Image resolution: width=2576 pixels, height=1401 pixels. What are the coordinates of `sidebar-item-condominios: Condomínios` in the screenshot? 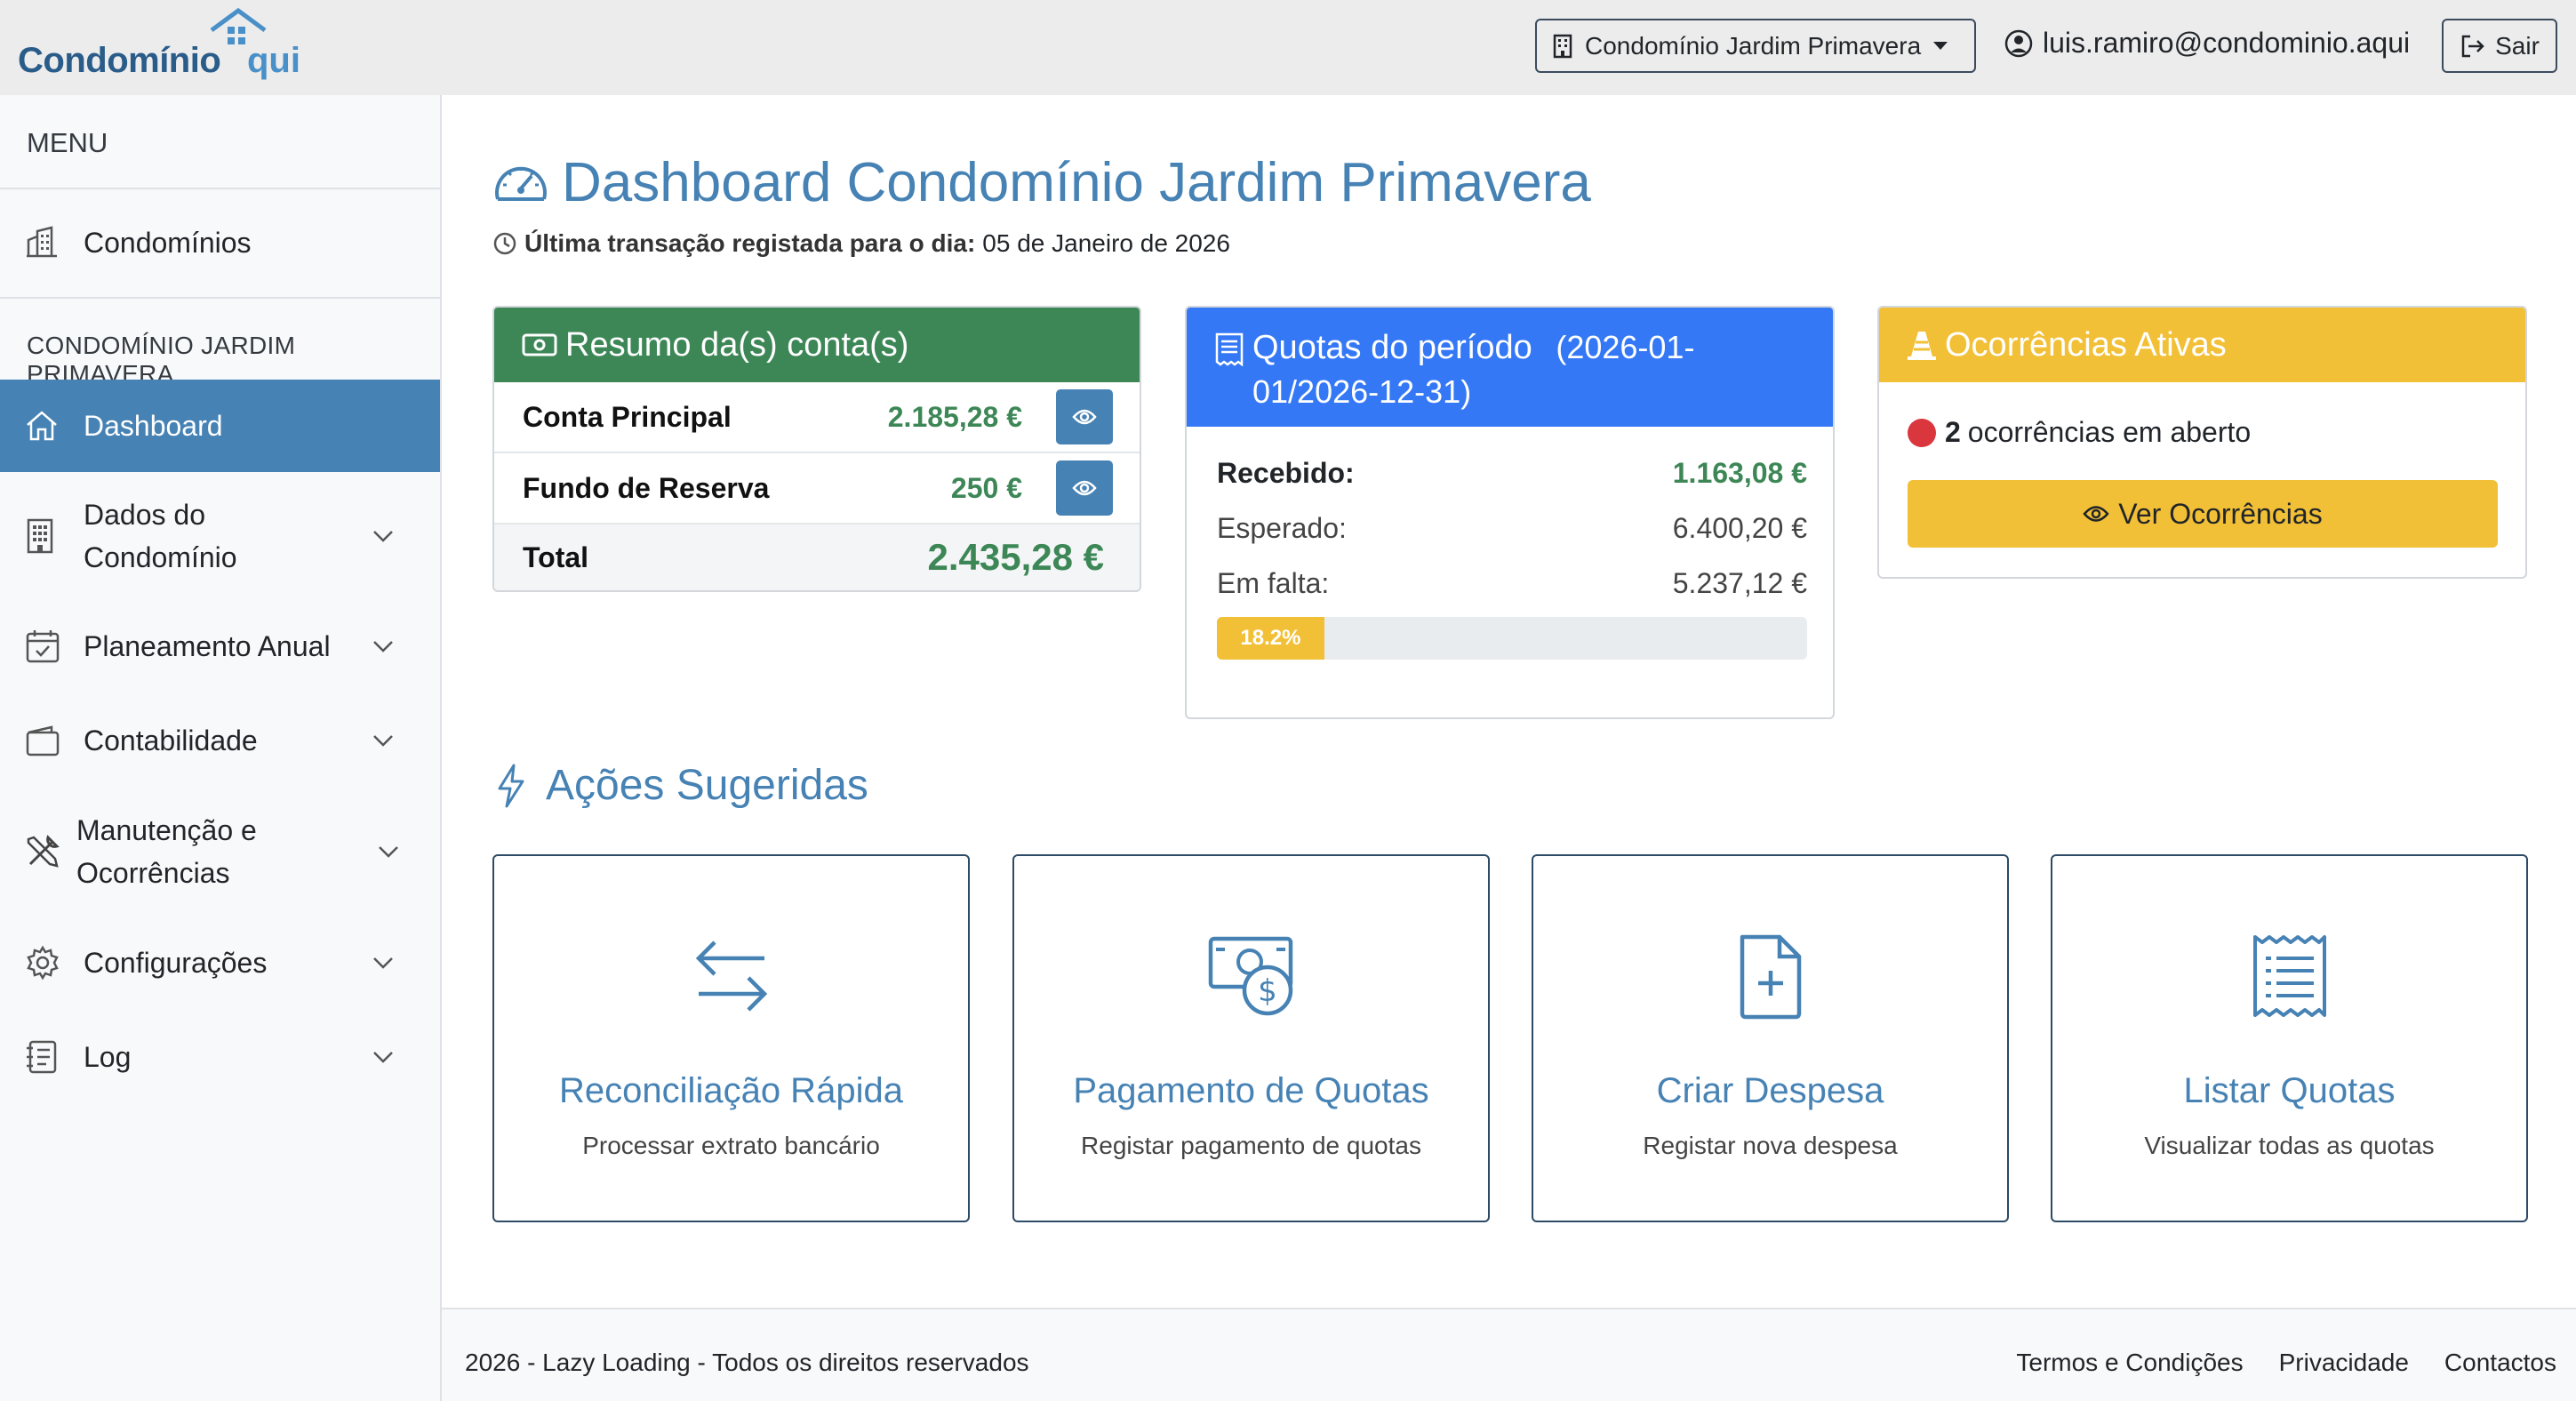 It's located at (220, 243).